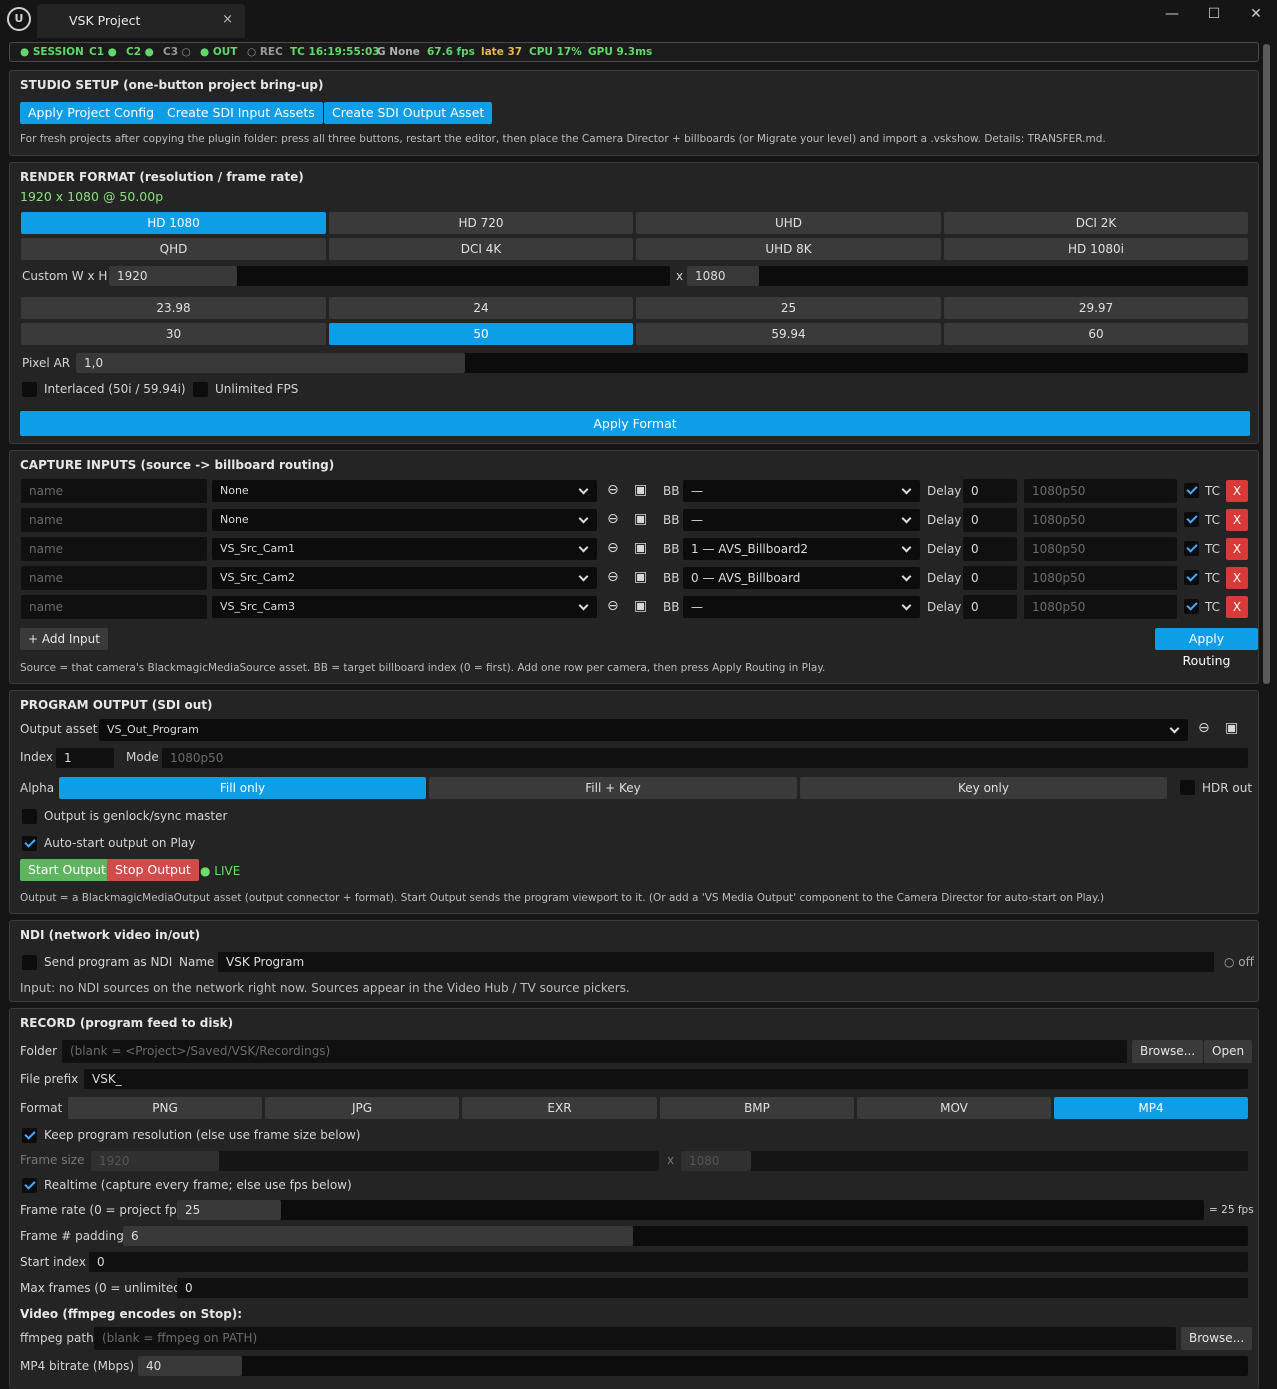 The image size is (1277, 1389). I want to click on document-tab: VSK Project ×, so click(141, 21).